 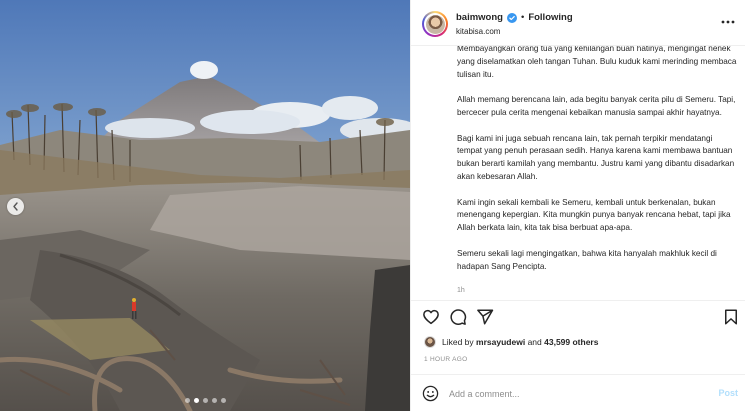 What do you see at coordinates (430, 393) in the screenshot?
I see `emoji-icon` at bounding box center [430, 393].